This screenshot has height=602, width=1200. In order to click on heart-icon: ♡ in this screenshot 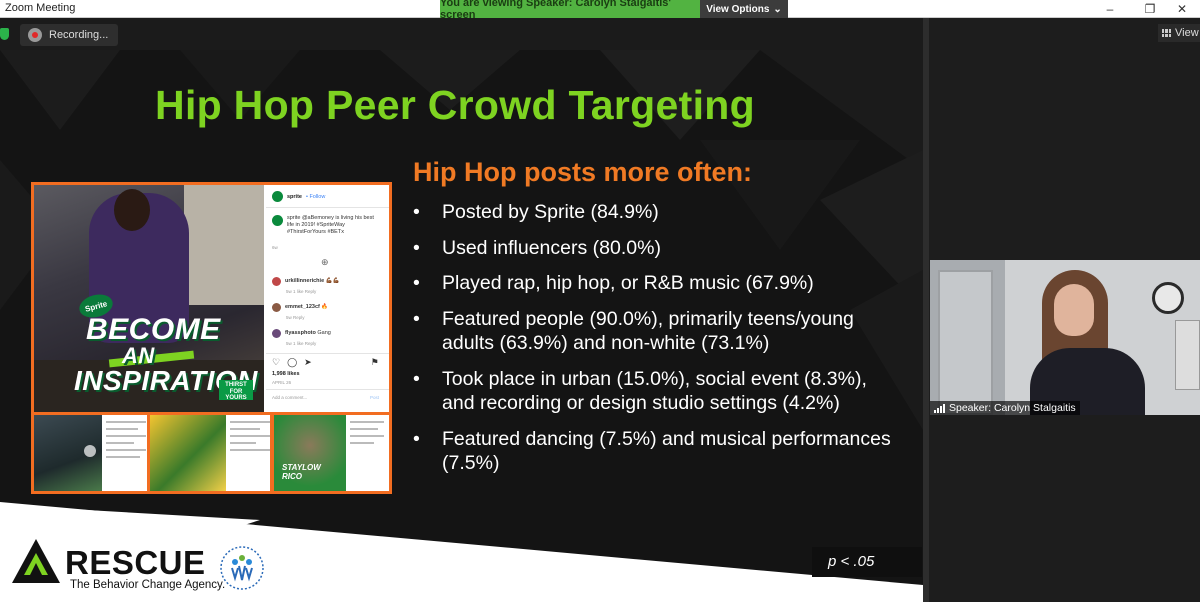, I will do `click(276, 362)`.